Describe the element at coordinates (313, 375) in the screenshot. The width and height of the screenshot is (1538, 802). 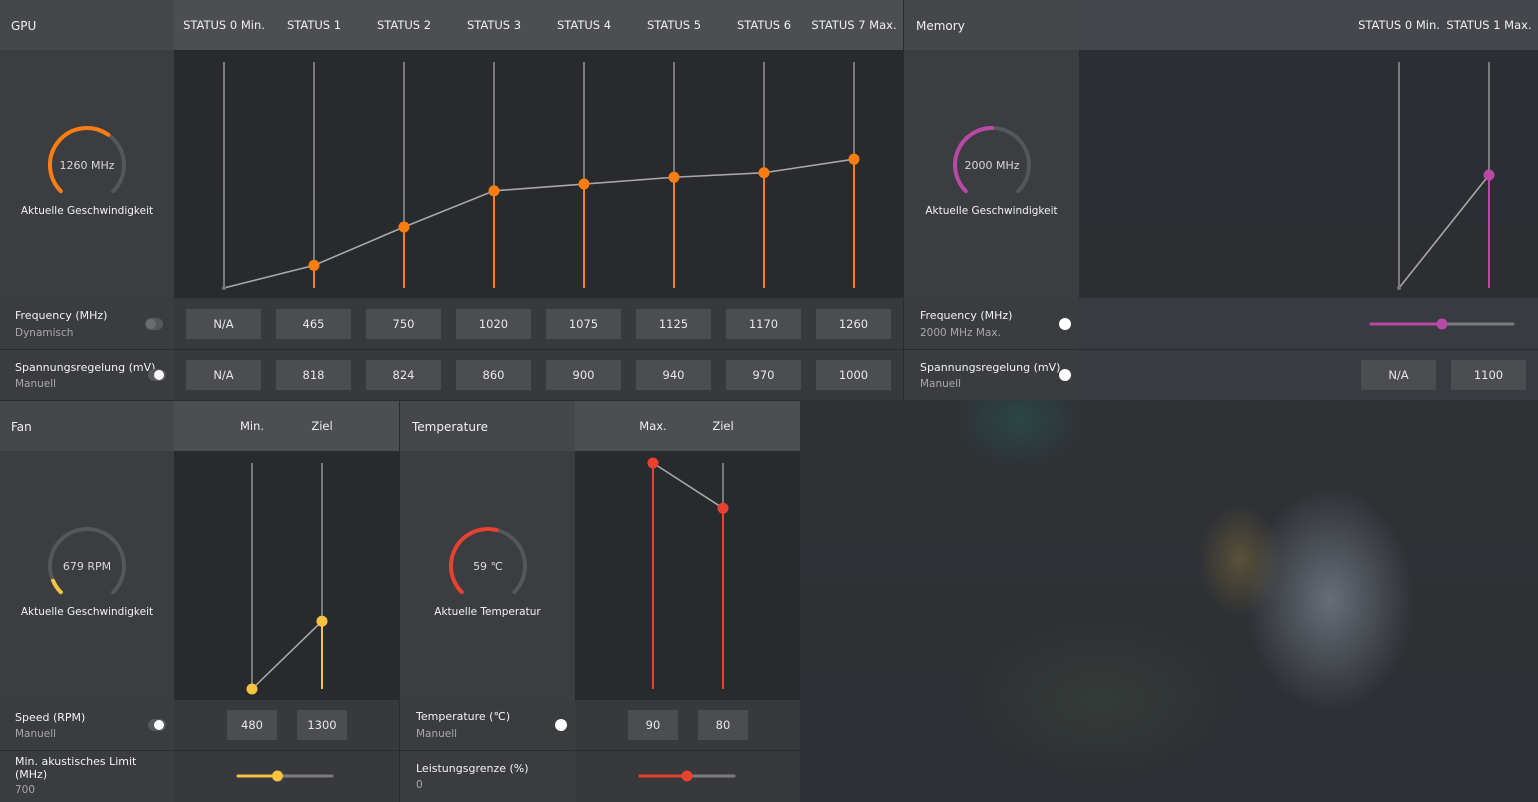
I see `gpu-voltage-state-1: 818` at that location.